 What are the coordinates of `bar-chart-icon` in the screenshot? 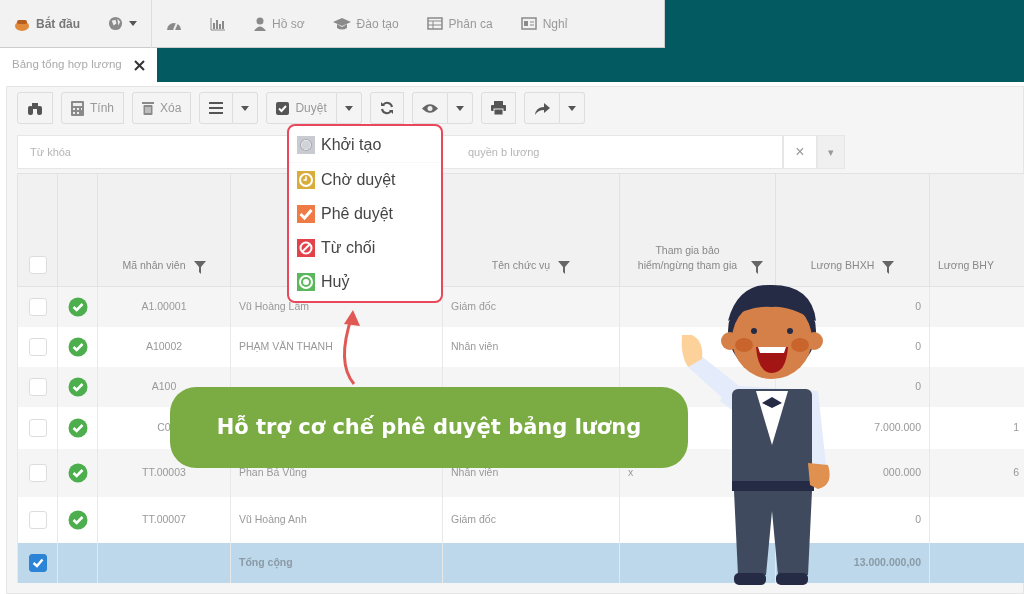 It's located at (218, 23).